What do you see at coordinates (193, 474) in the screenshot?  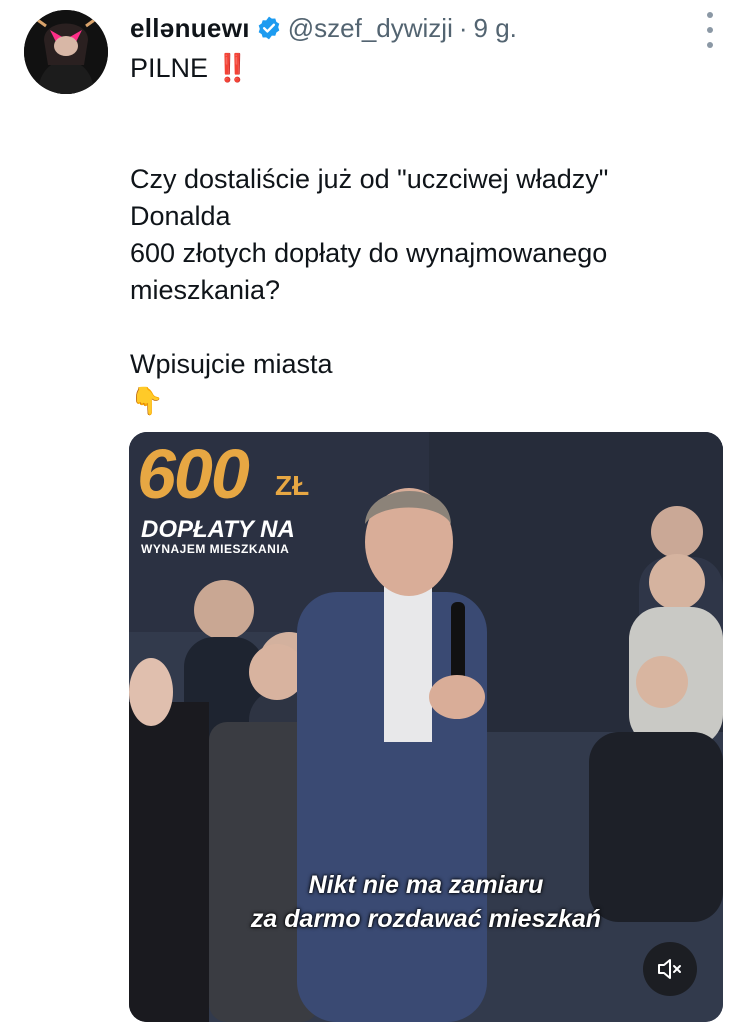 I see `overlay-amount: 600` at bounding box center [193, 474].